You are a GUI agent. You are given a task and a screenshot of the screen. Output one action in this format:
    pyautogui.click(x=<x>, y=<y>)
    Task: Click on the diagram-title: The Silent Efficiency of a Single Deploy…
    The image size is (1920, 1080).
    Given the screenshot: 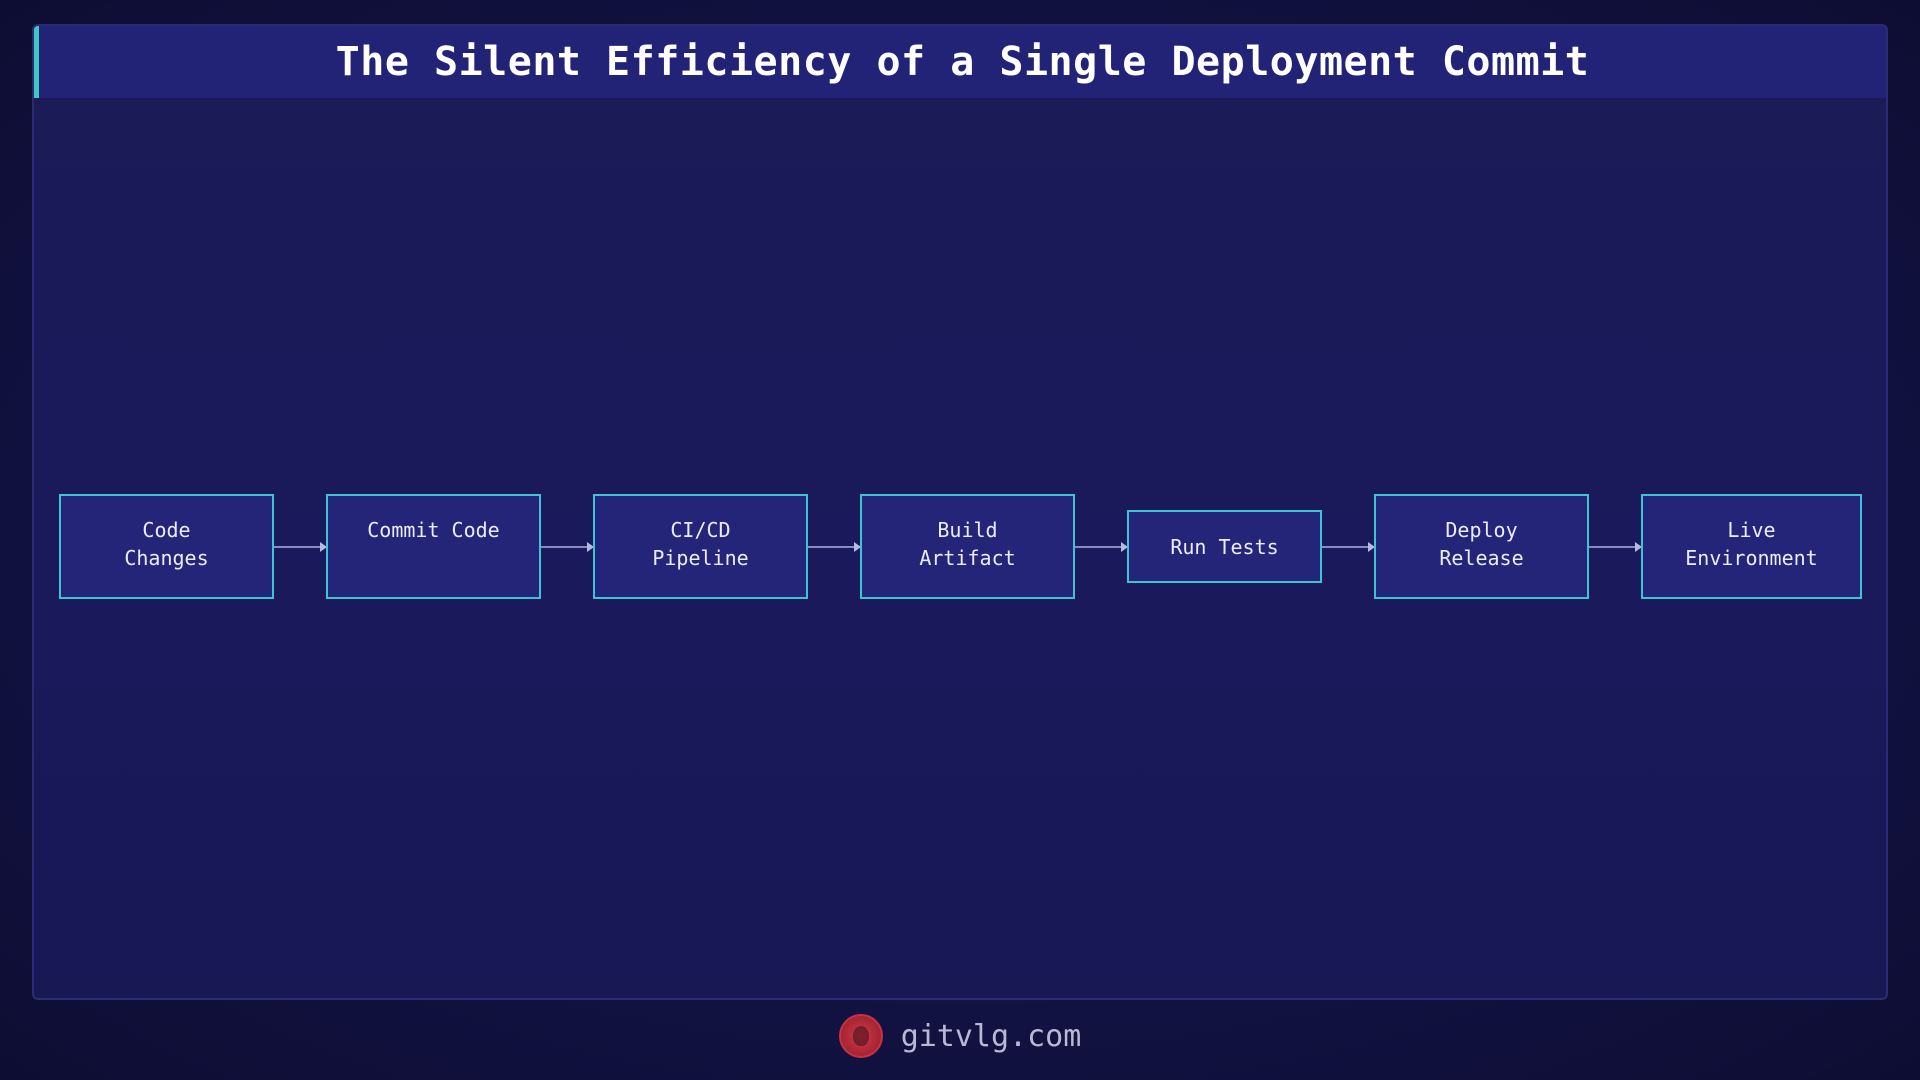 What is the action you would take?
    pyautogui.click(x=962, y=62)
    